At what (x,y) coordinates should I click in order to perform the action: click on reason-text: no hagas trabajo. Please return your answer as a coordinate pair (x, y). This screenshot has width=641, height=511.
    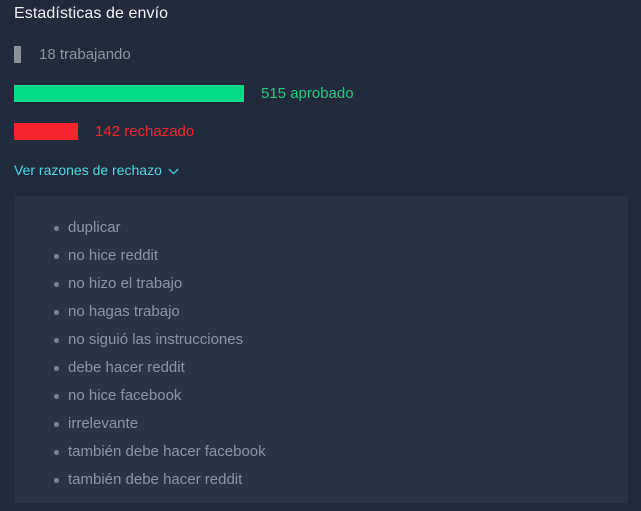
    Looking at the image, I should click on (124, 311).